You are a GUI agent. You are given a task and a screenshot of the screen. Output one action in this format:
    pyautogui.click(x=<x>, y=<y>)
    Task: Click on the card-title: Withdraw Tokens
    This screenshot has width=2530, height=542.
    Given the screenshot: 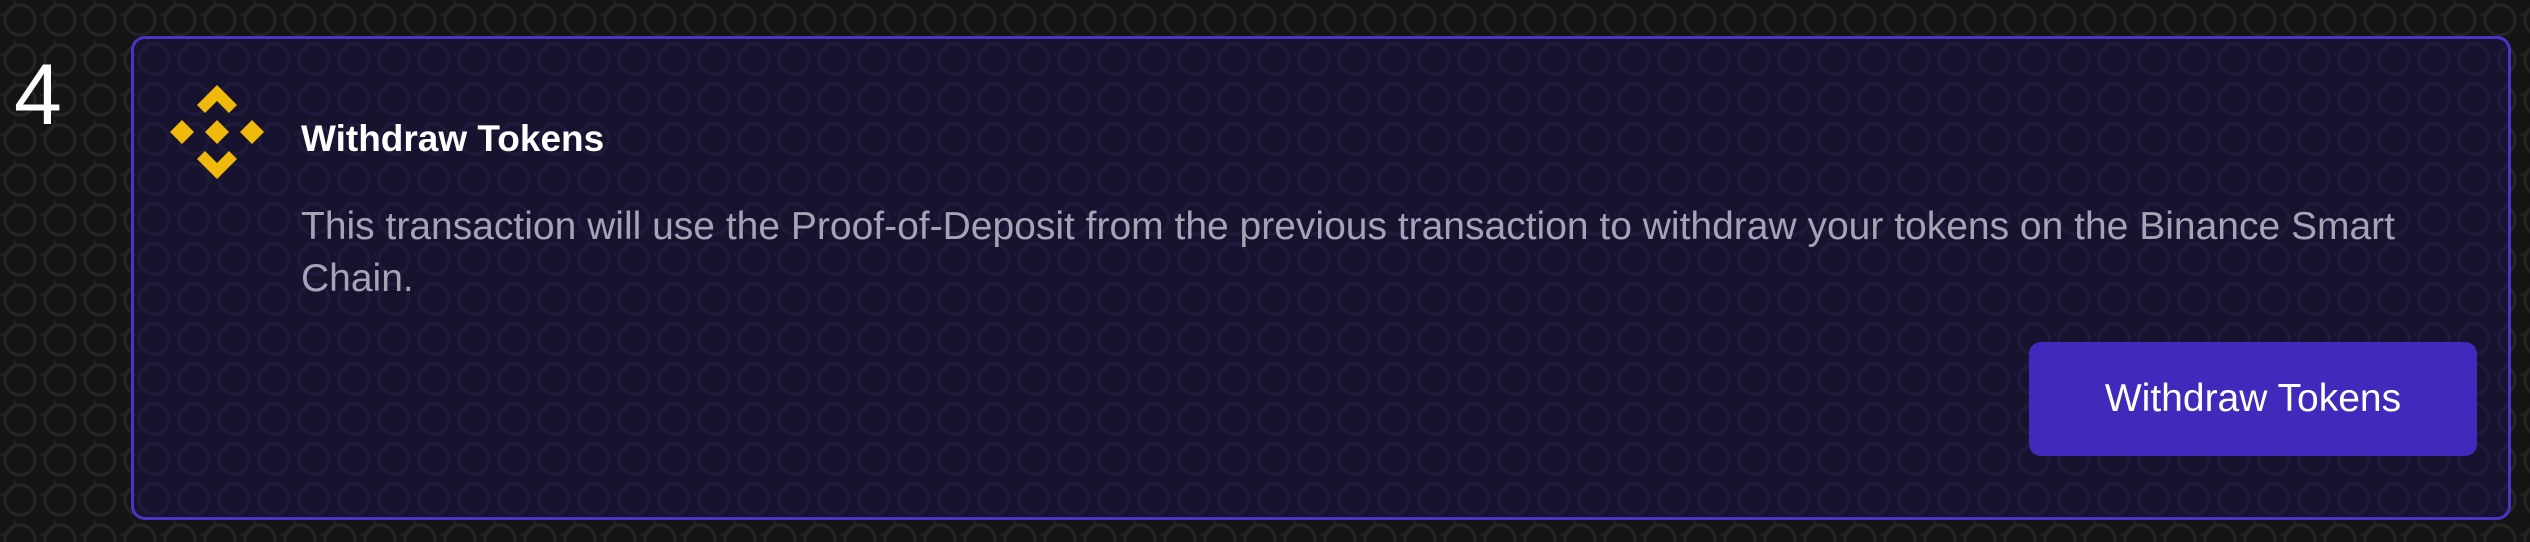 What is the action you would take?
    pyautogui.click(x=453, y=138)
    